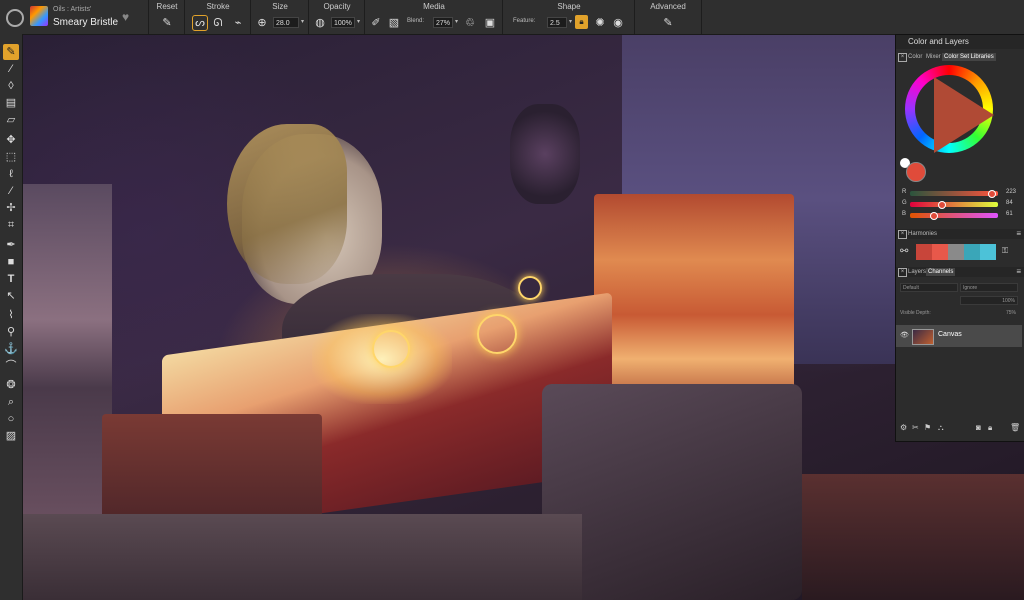  What do you see at coordinates (358, 21) in the screenshot?
I see `opacity-dropdown-icon: ▾` at bounding box center [358, 21].